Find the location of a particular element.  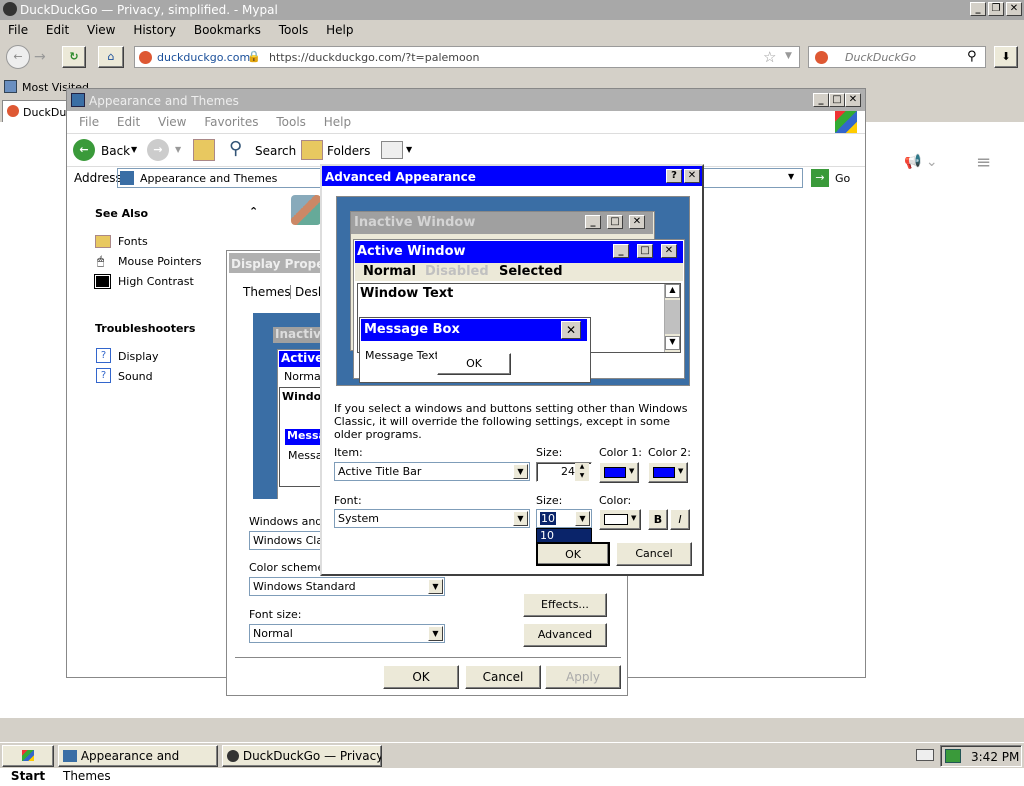

cp-back-dropdown-icon: ▼ is located at coordinates (134, 149).